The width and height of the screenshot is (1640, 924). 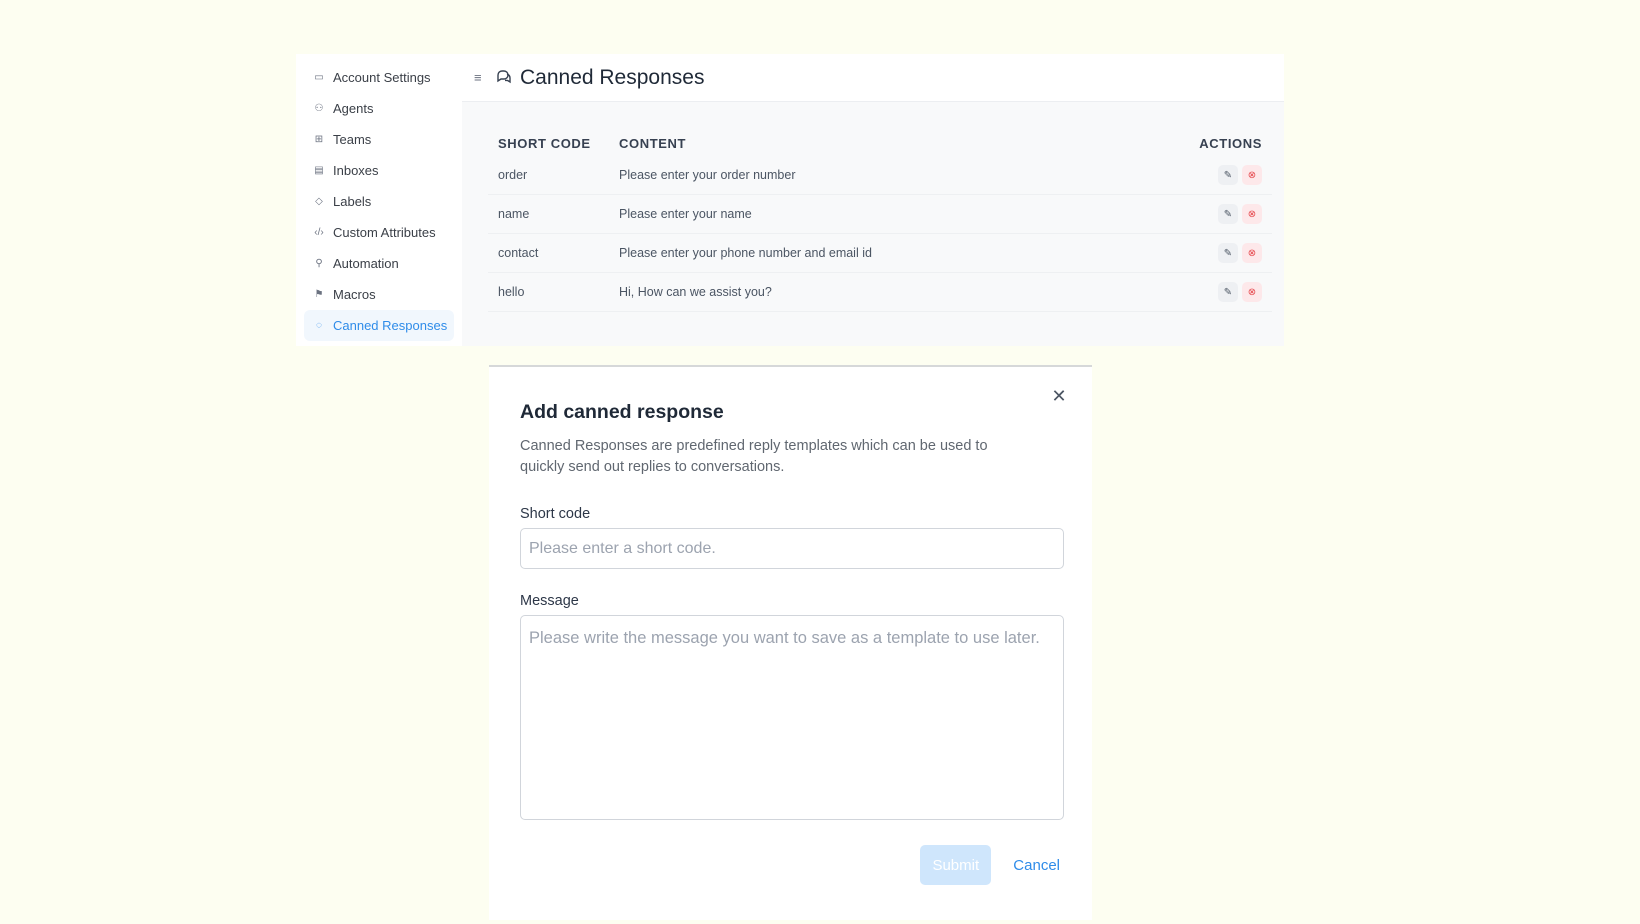 I want to click on table-header-row: SHORT CODE CONTENT ACTIONS, so click(x=880, y=141).